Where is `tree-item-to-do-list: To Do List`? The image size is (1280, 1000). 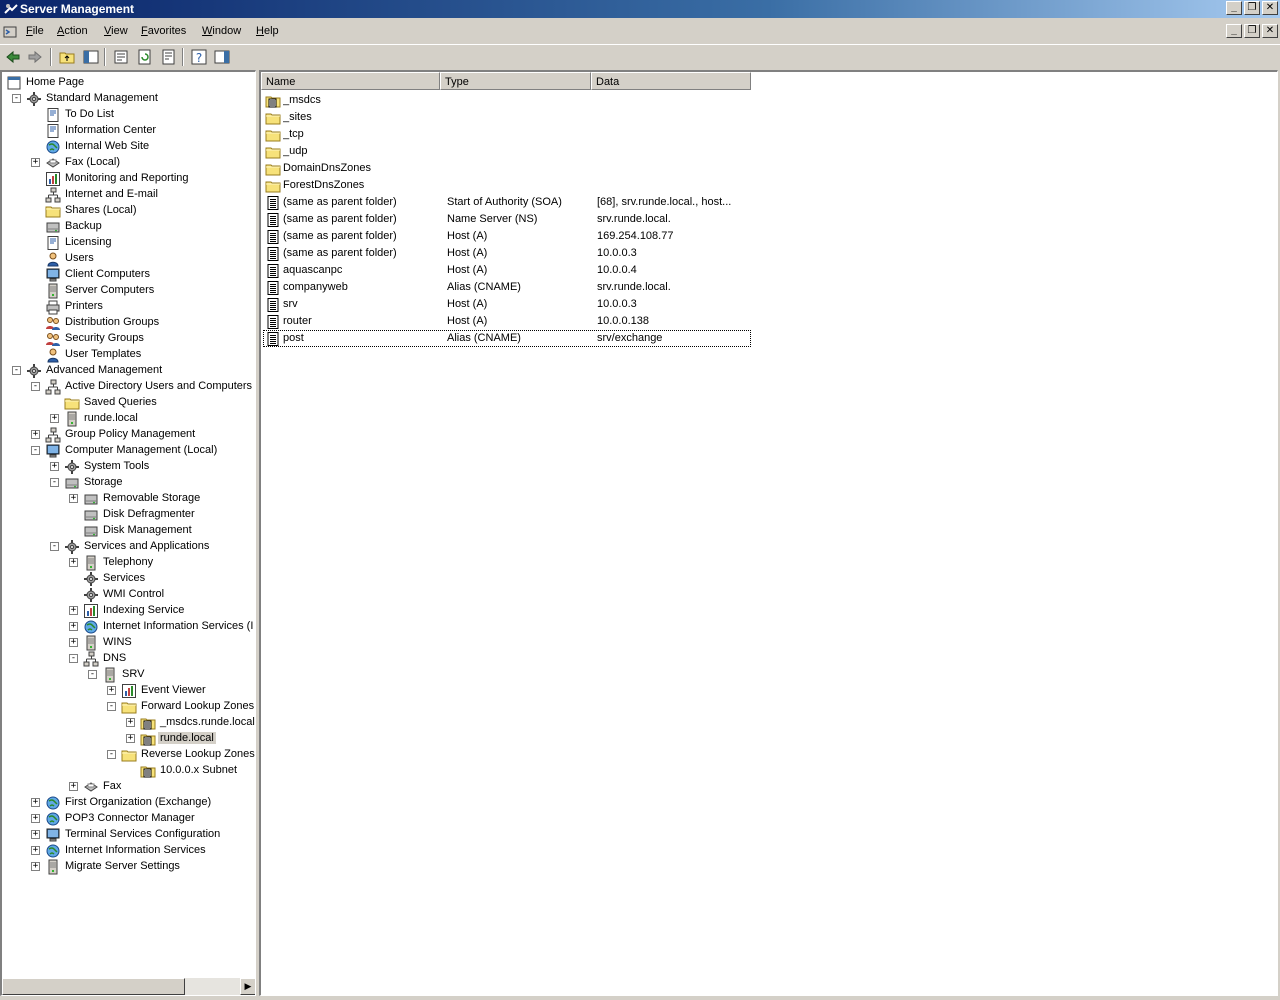
tree-item-to-do-list: To Do List is located at coordinates (128, 115).